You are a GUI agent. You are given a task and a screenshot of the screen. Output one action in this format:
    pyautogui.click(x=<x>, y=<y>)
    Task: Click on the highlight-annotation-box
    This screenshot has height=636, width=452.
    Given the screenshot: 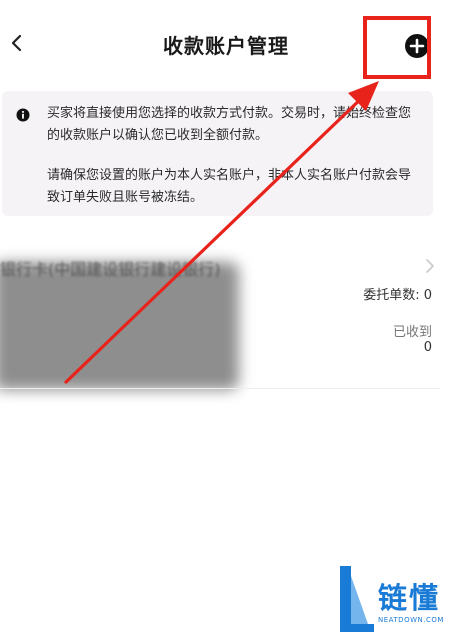 What is the action you would take?
    pyautogui.click(x=397, y=47)
    